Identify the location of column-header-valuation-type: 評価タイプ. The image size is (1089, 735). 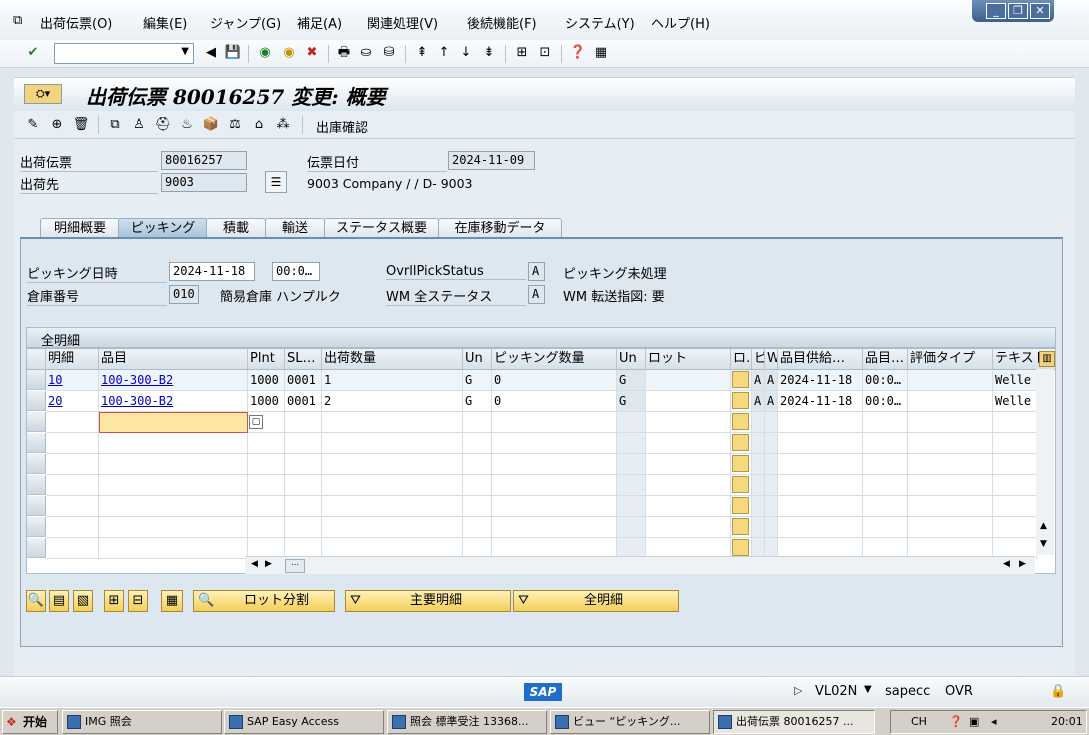
(950, 359).